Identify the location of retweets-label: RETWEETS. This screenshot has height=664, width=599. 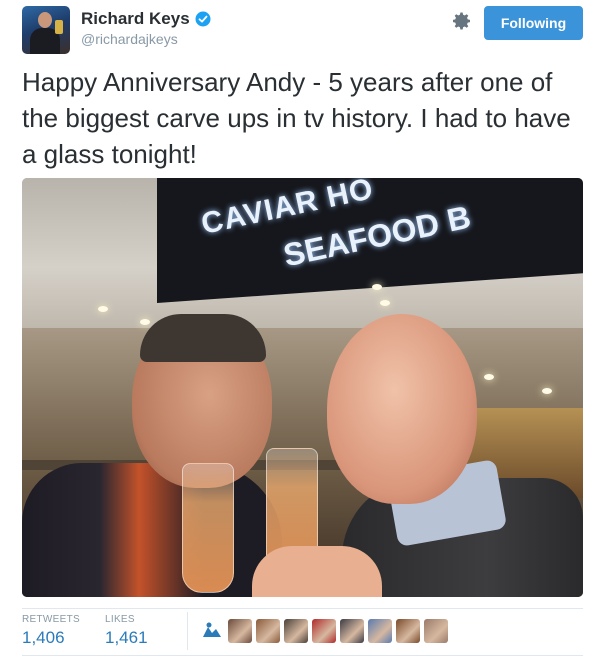
(51, 619).